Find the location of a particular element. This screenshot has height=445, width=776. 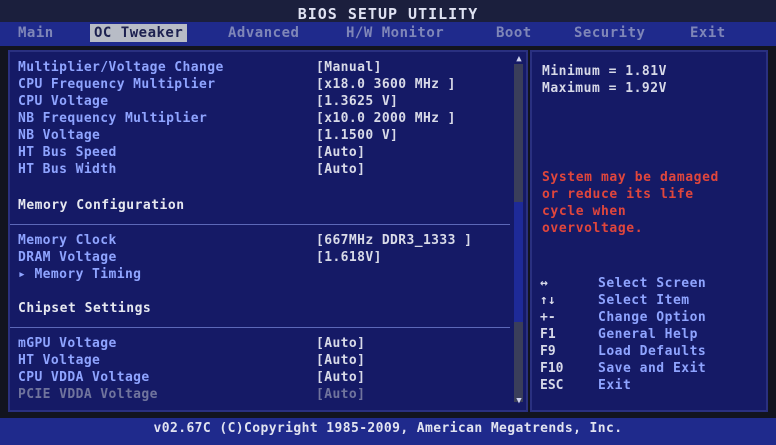

setting-value: [1.3625 V] is located at coordinates (357, 101).